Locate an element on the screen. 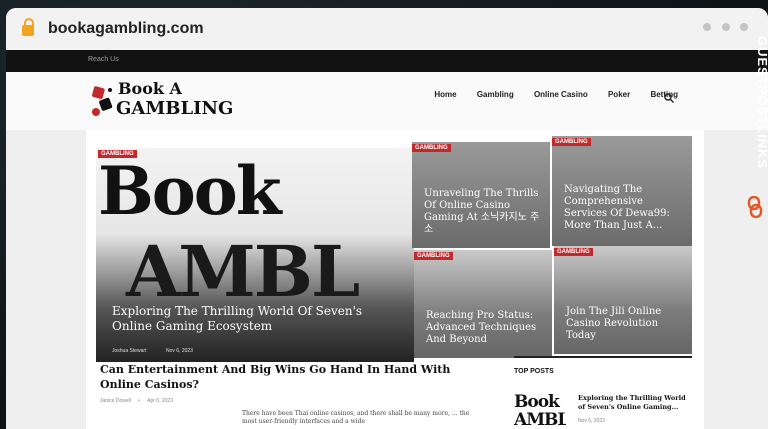 The image size is (768, 429). hero-author: Joshua Stewart is located at coordinates (129, 351).